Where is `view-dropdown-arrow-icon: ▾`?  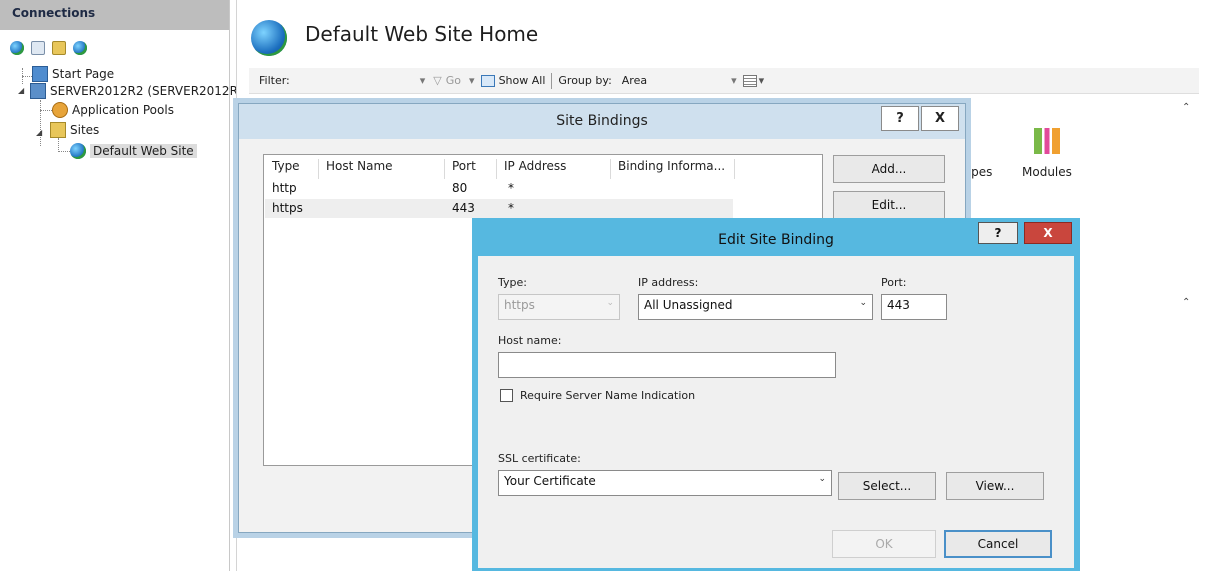
view-dropdown-arrow-icon: ▾ is located at coordinates (762, 80).